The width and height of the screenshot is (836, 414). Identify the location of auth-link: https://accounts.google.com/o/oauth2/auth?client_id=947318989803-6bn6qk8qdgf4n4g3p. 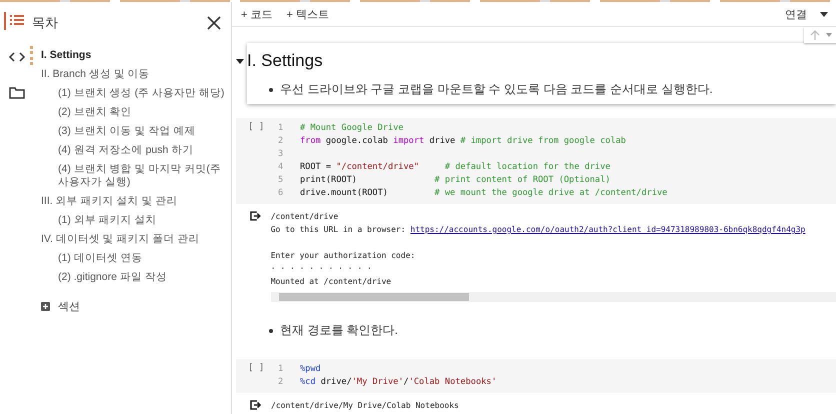
(608, 229).